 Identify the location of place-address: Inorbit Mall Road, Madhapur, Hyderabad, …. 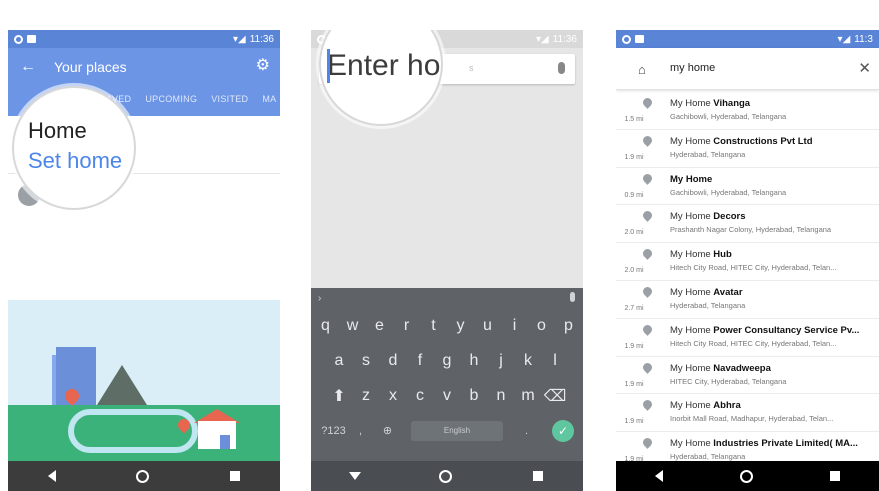
(752, 419).